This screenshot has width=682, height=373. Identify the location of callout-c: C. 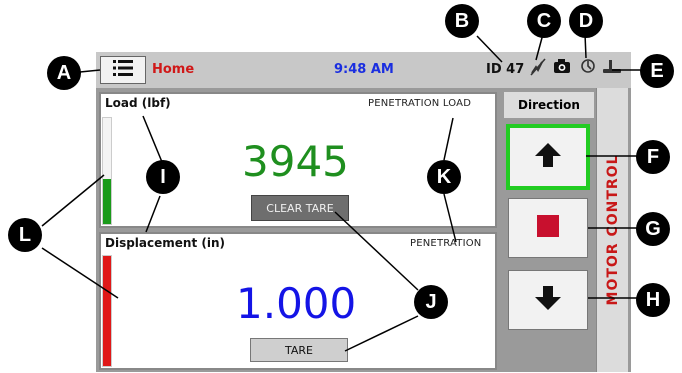
(544, 21).